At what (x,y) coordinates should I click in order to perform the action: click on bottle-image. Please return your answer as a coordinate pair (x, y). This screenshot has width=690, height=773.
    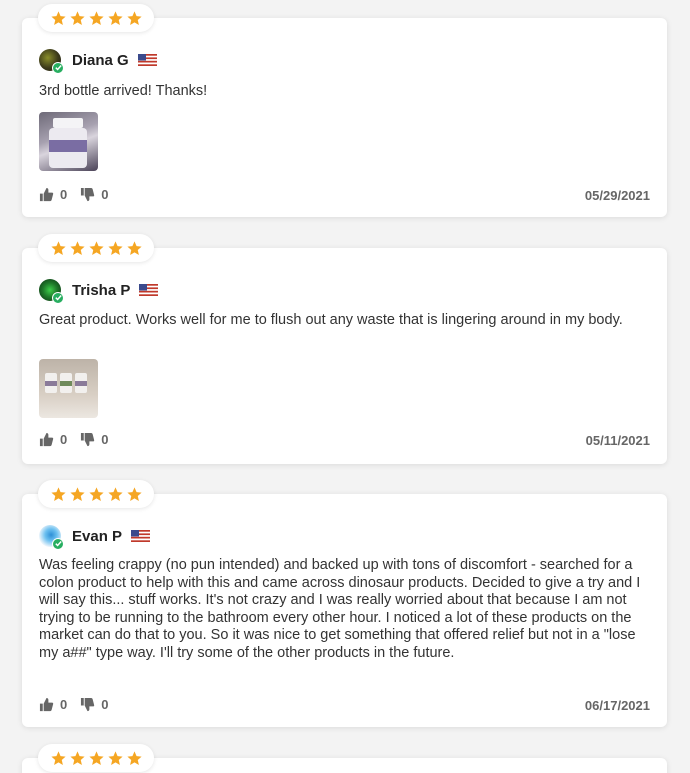
    Looking at the image, I should click on (68, 143).